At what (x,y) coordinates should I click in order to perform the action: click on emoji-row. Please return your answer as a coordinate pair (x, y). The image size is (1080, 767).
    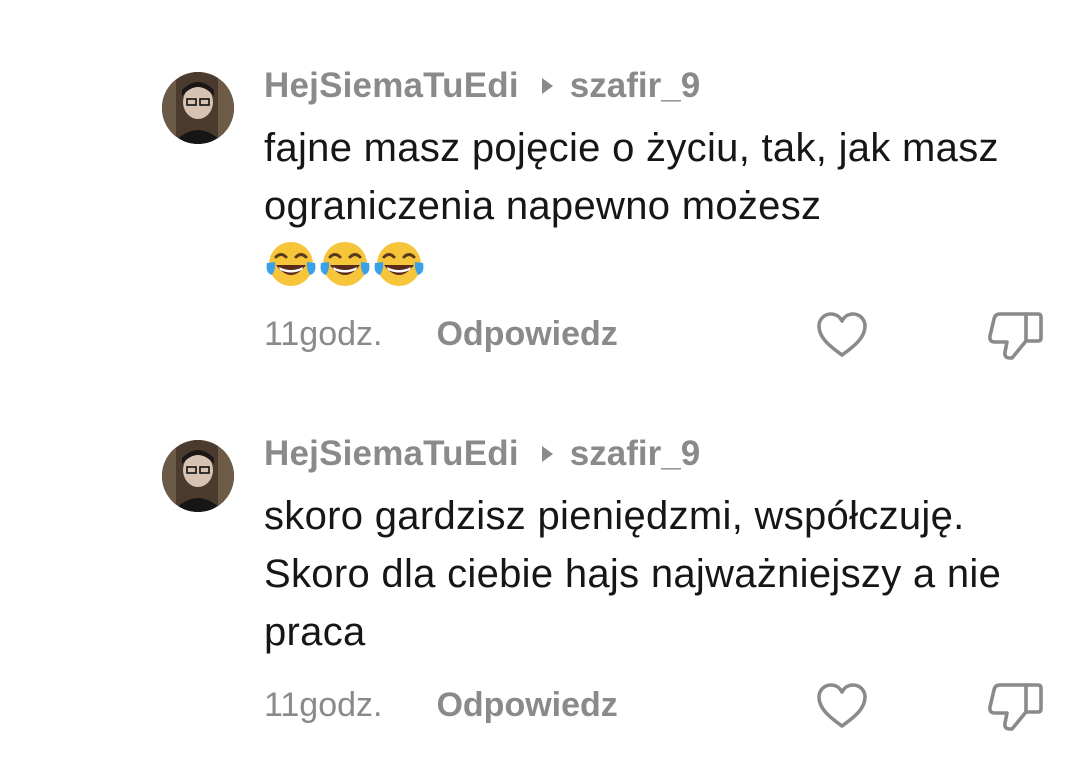
    Looking at the image, I should click on (659, 264).